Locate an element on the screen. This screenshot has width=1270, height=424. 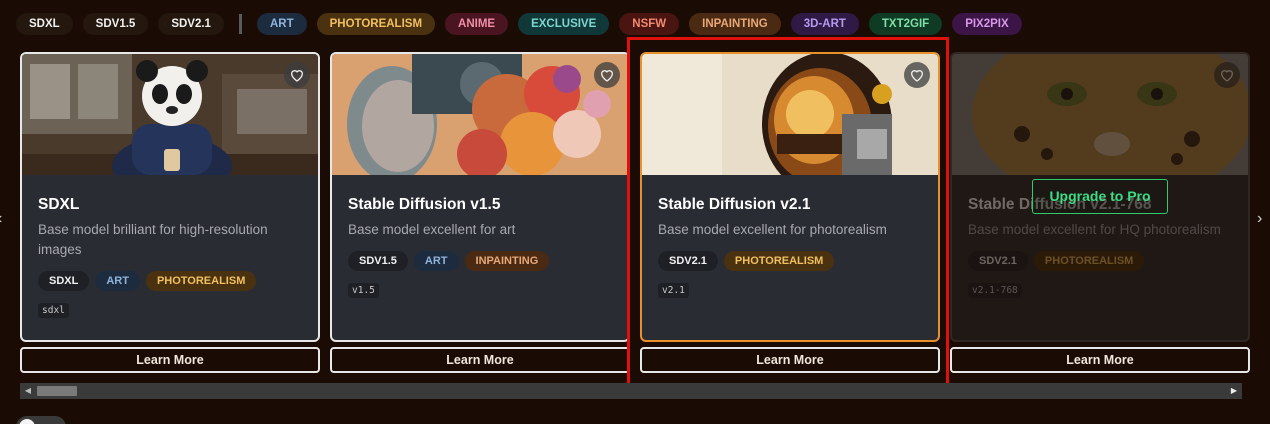
tag-sdv15: SDV1.5 is located at coordinates (378, 261).